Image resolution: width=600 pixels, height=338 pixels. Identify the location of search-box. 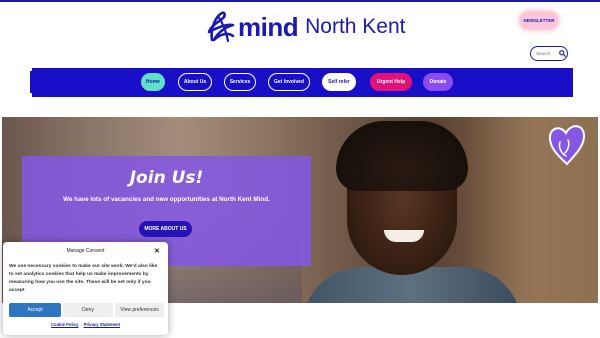
(549, 53).